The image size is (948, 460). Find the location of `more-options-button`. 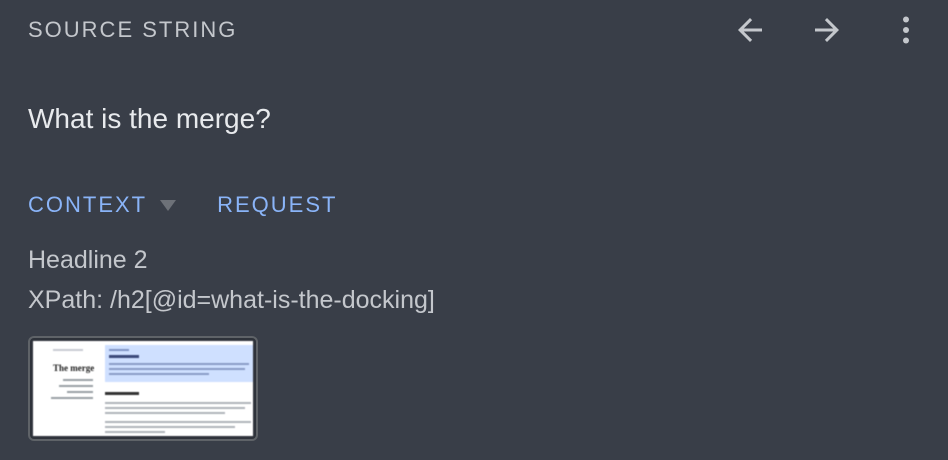

more-options-button is located at coordinates (906, 30).